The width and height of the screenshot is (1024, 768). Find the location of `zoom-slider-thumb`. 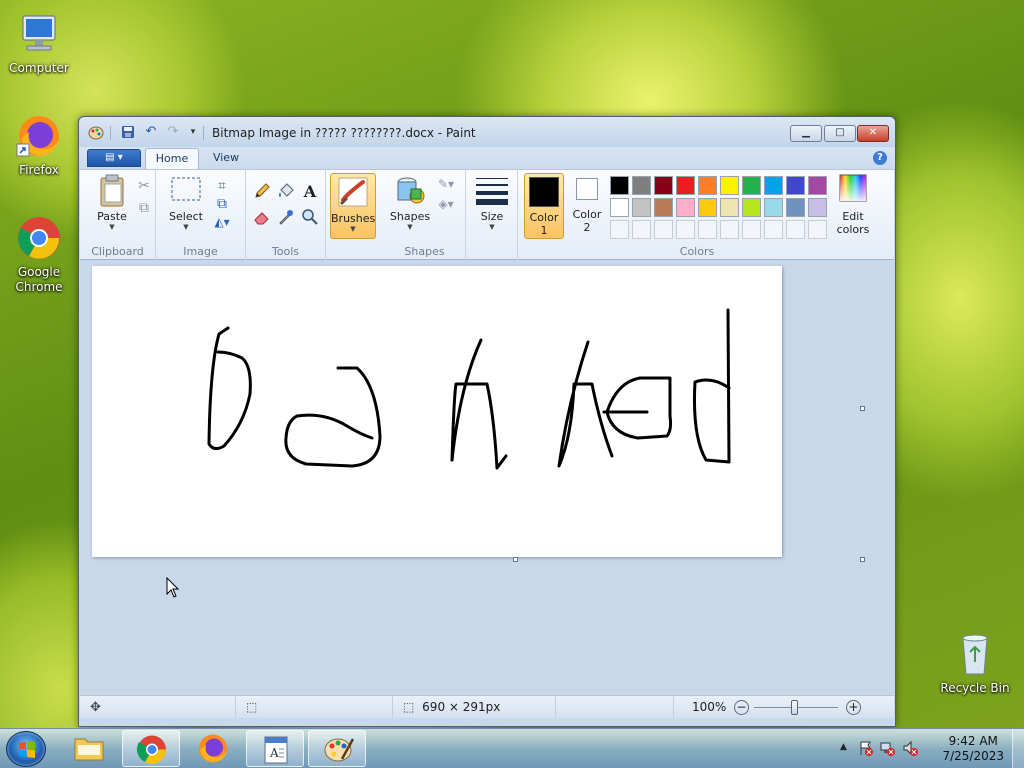

zoom-slider-thumb is located at coordinates (794, 707).